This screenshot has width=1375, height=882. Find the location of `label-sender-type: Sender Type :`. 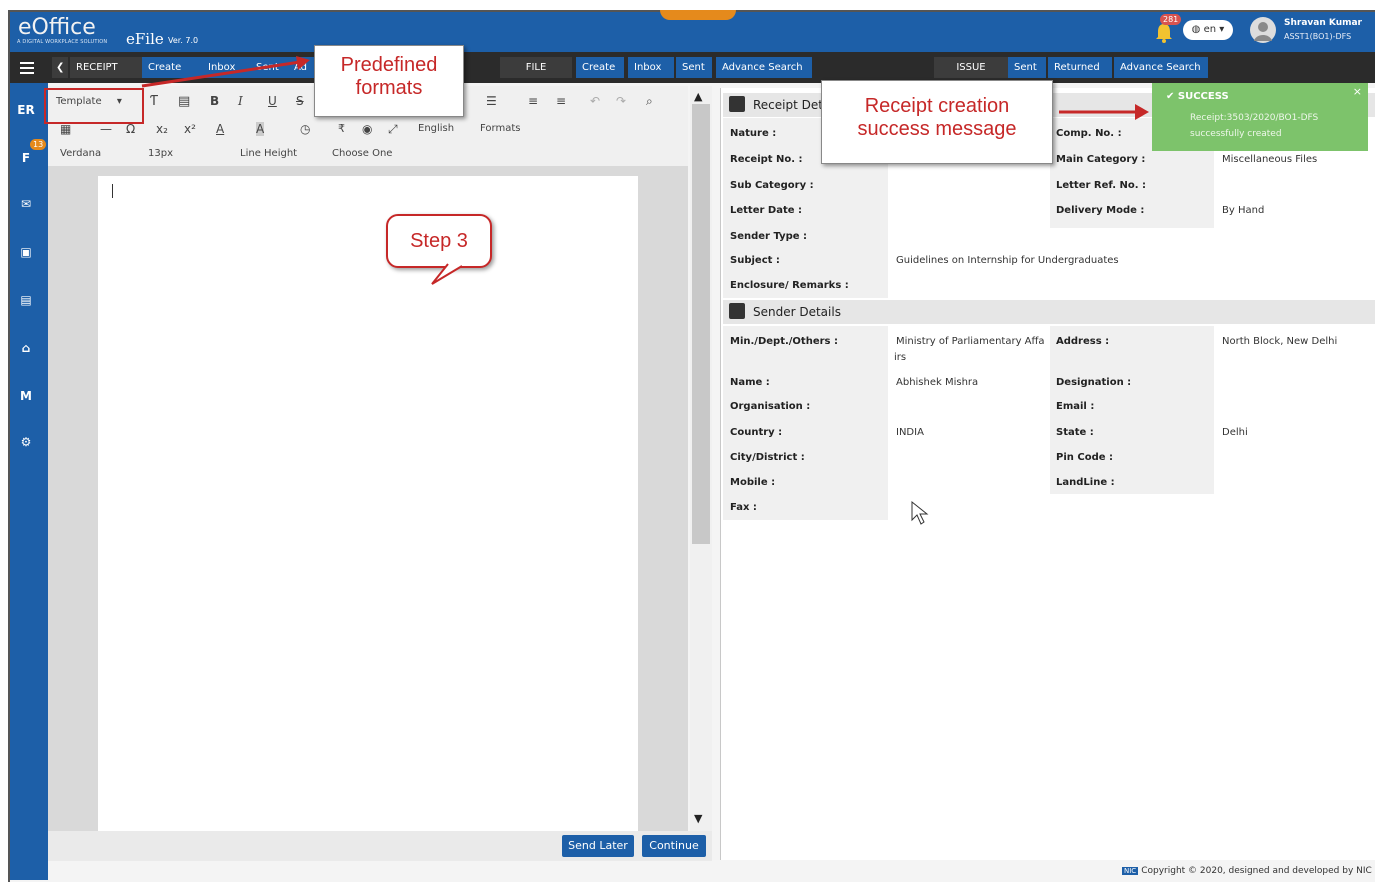

label-sender-type: Sender Type : is located at coordinates (769, 236).